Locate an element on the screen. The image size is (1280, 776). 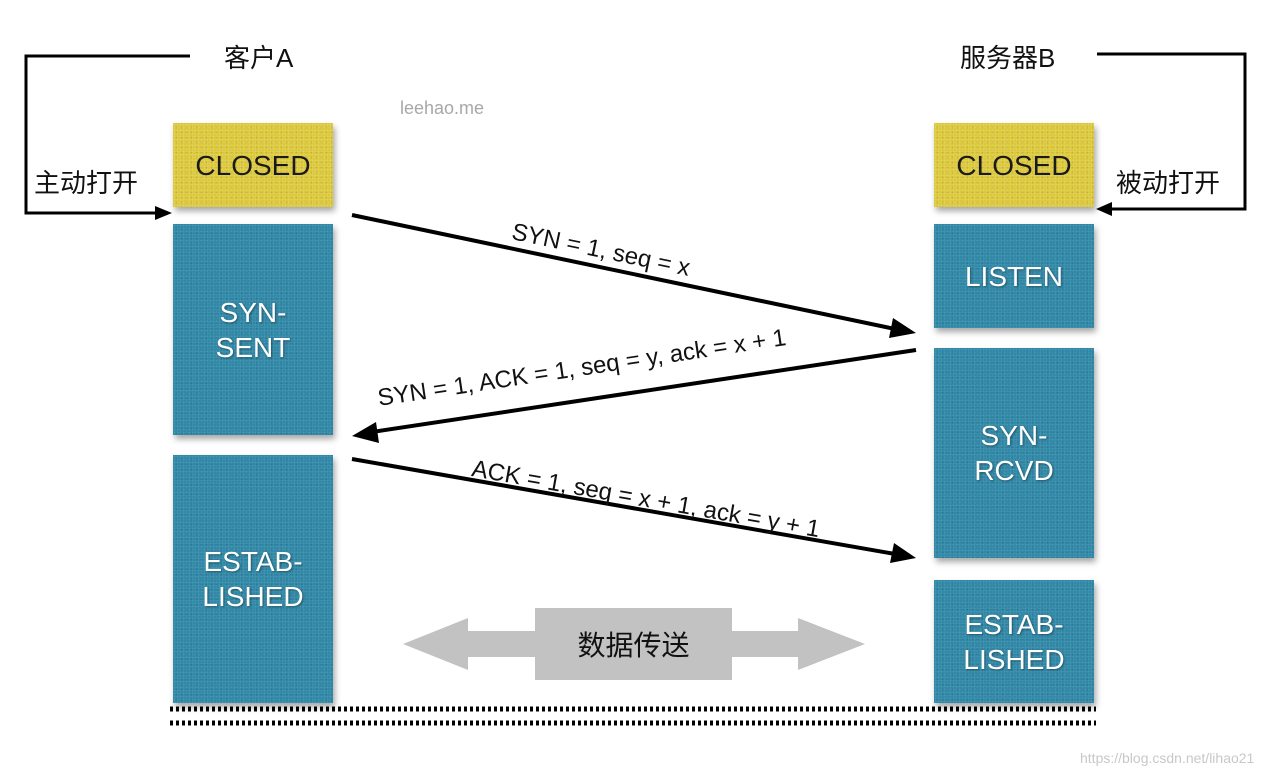
message-arrowhead-ack is located at coordinates (903, 553).